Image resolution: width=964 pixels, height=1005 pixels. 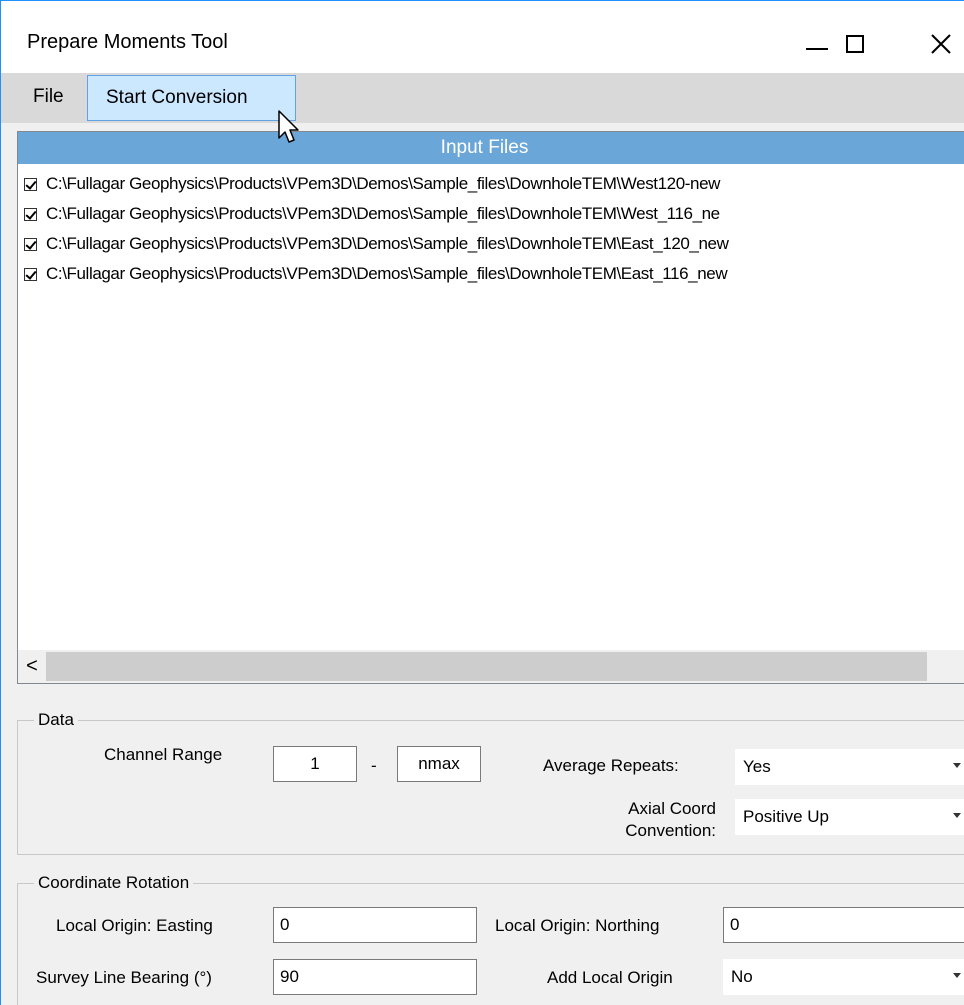 I want to click on northing-label: Local Origin: Northing, so click(x=577, y=925).